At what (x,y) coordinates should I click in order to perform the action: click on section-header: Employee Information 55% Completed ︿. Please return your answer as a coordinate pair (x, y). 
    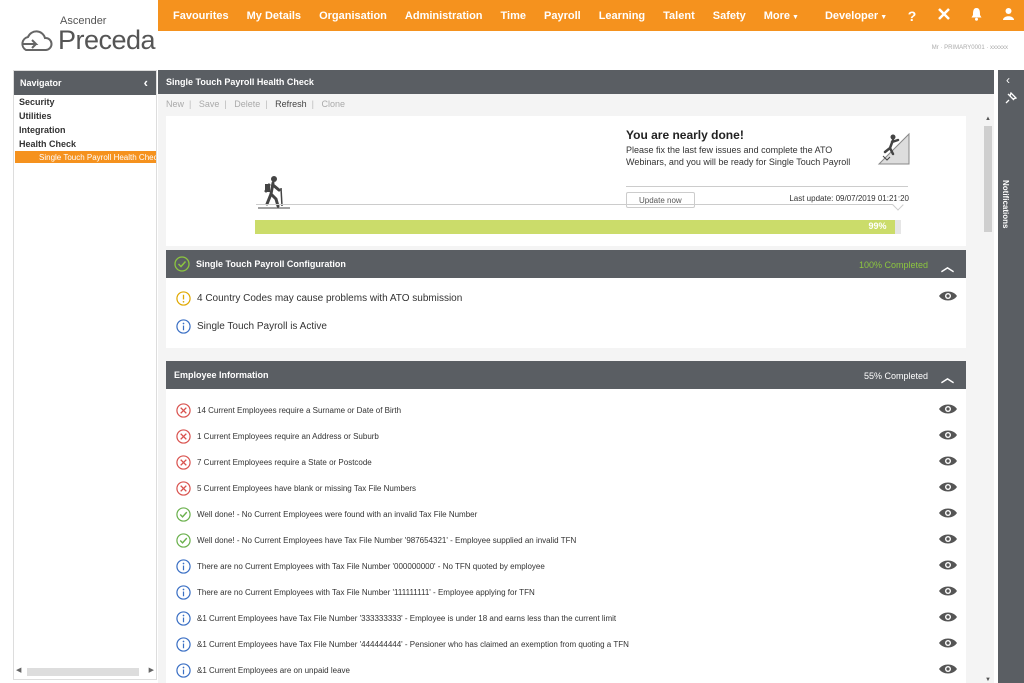
    Looking at the image, I should click on (566, 375).